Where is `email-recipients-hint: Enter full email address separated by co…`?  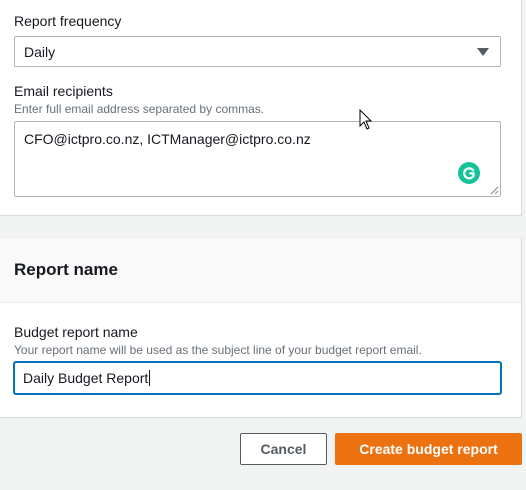
email-recipients-hint: Enter full email address separated by co… is located at coordinates (139, 109).